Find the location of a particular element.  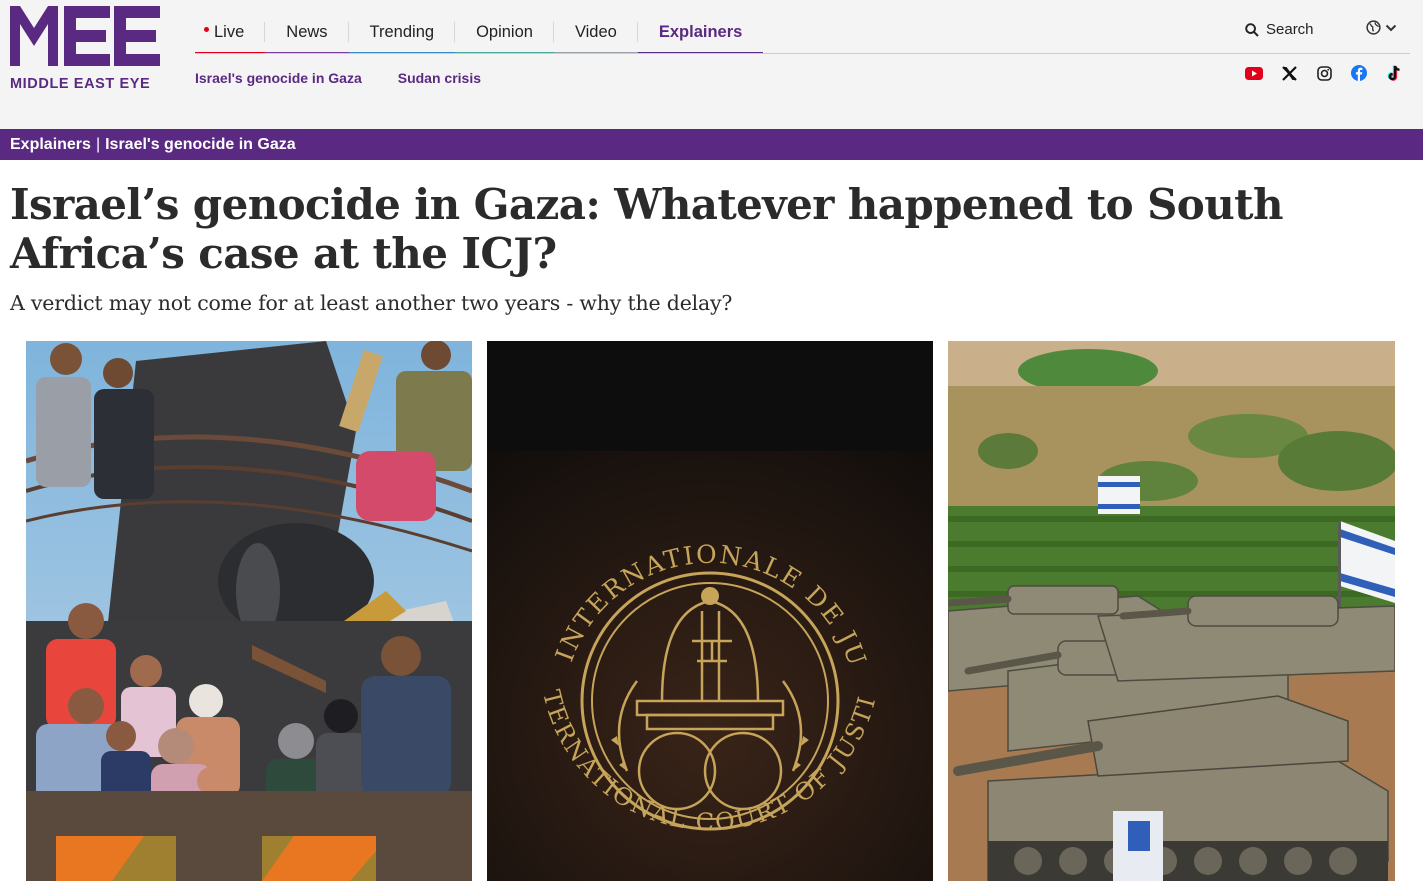

nav-item-label: Video is located at coordinates (595, 31).